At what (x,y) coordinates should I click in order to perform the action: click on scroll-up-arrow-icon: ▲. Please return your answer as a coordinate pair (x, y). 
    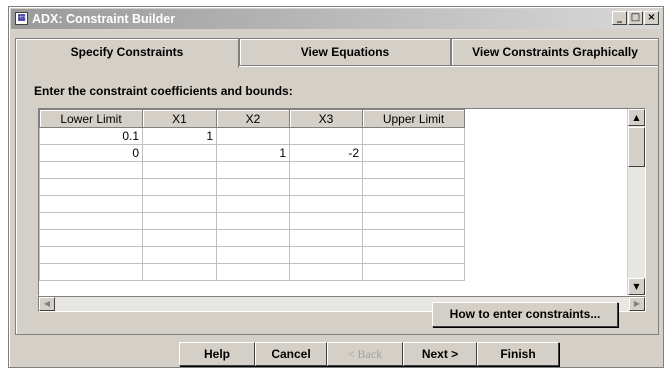
    Looking at the image, I should click on (636, 117).